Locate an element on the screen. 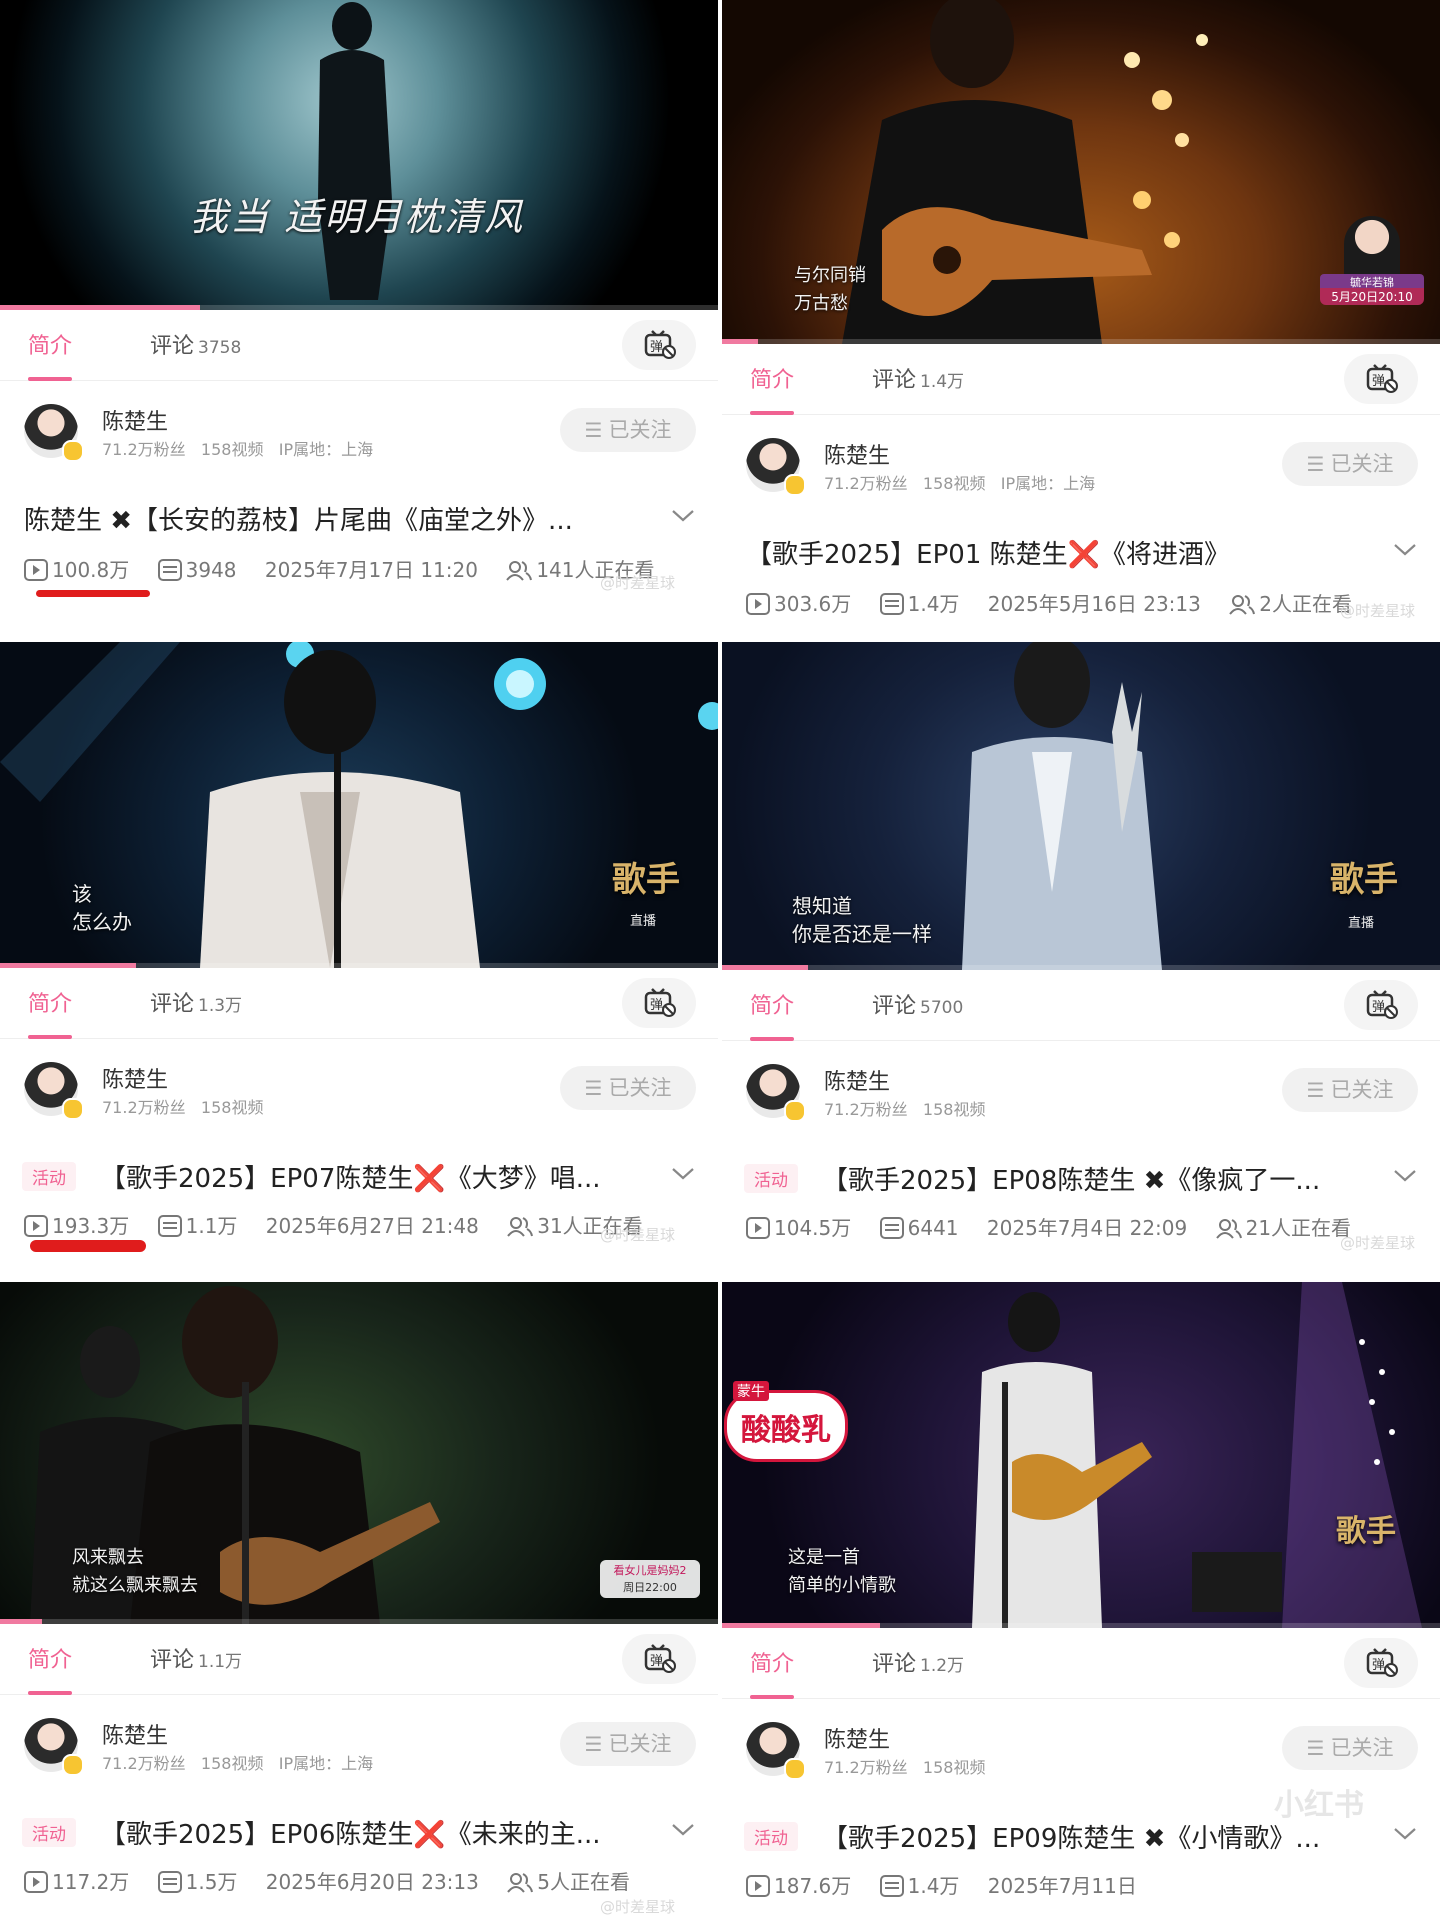 Image resolution: width=1440 pixels, height=1920 pixels. publish-date: 2025年7月17日 11:20 is located at coordinates (371, 570).